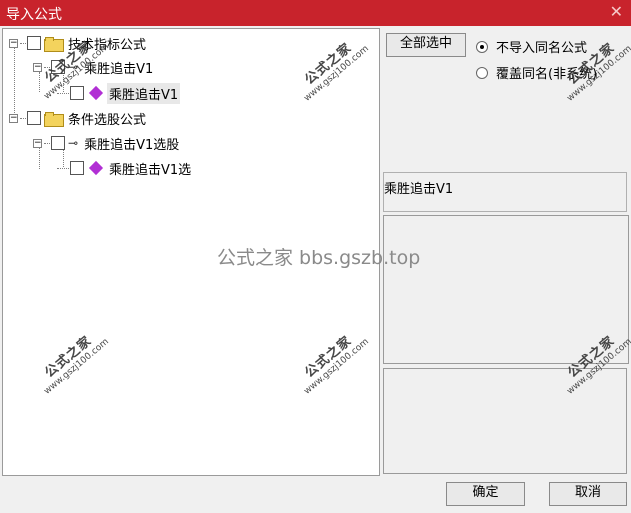 Image resolution: width=631 pixels, height=513 pixels. I want to click on window-title: 导入公式, so click(34, 15).